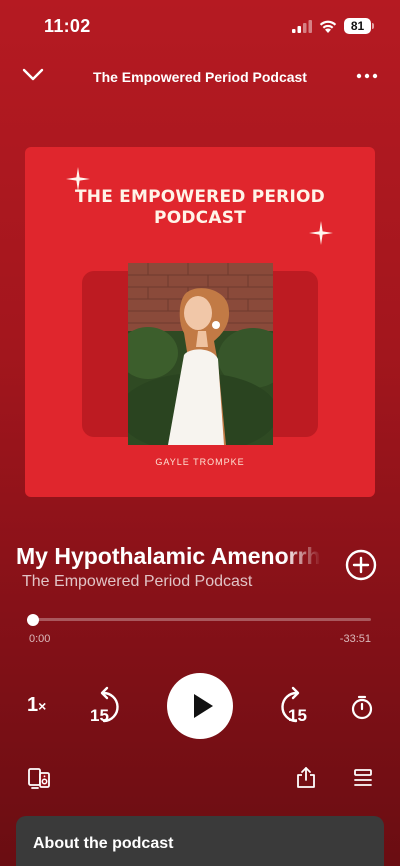  I want to click on speed-suffix: ×, so click(42, 706).